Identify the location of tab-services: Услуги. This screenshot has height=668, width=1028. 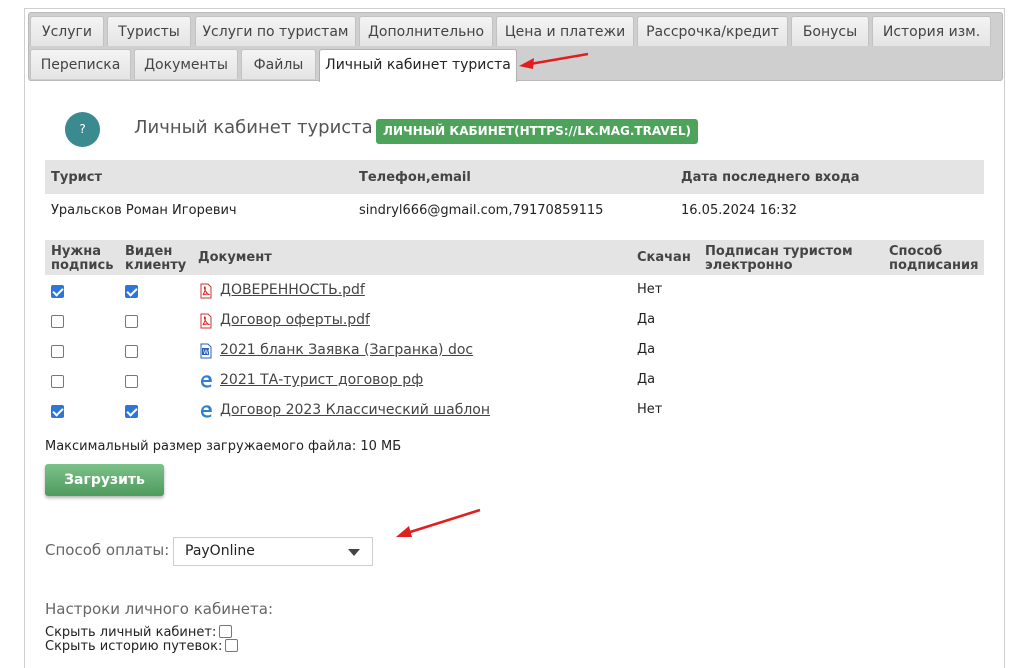
(67, 31).